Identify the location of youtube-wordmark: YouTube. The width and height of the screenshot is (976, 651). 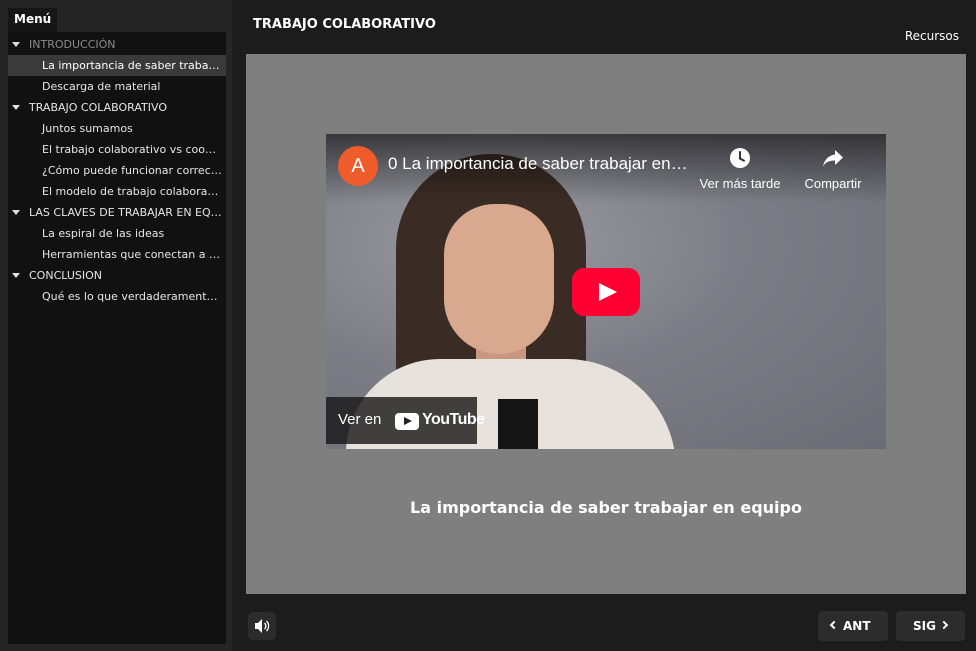
(453, 419).